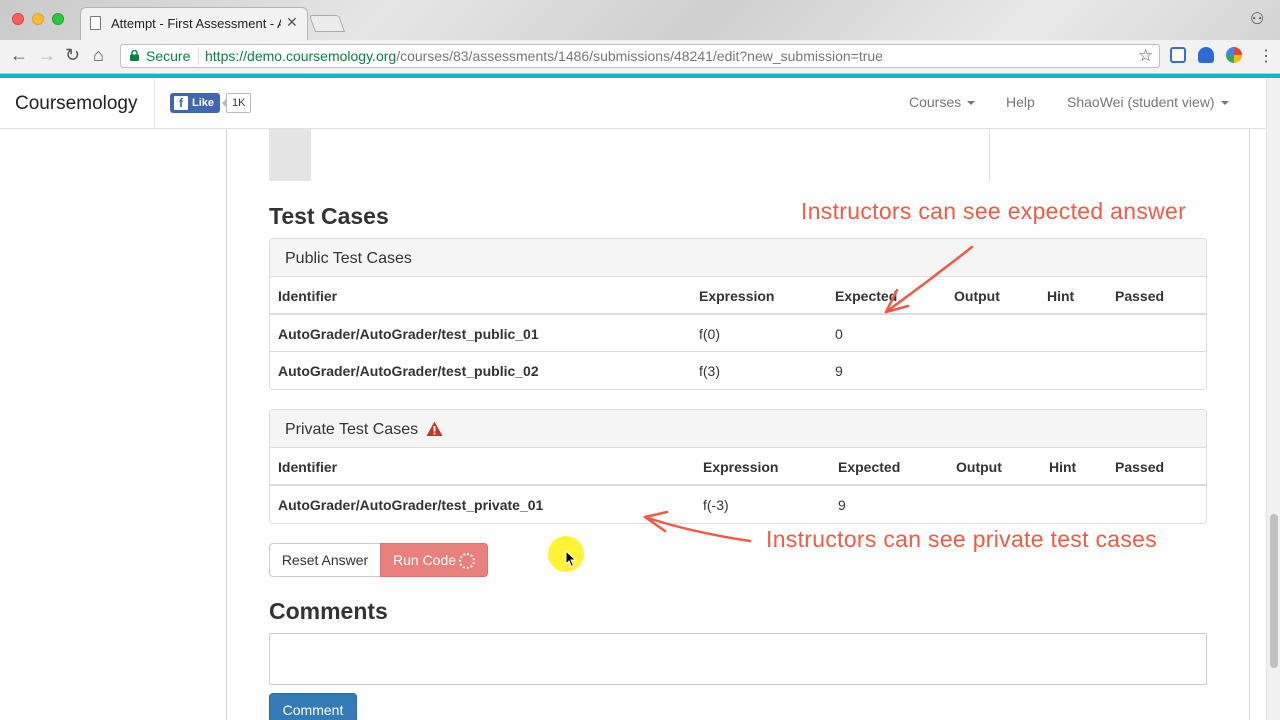  I want to click on test-expression: f(0), so click(709, 334).